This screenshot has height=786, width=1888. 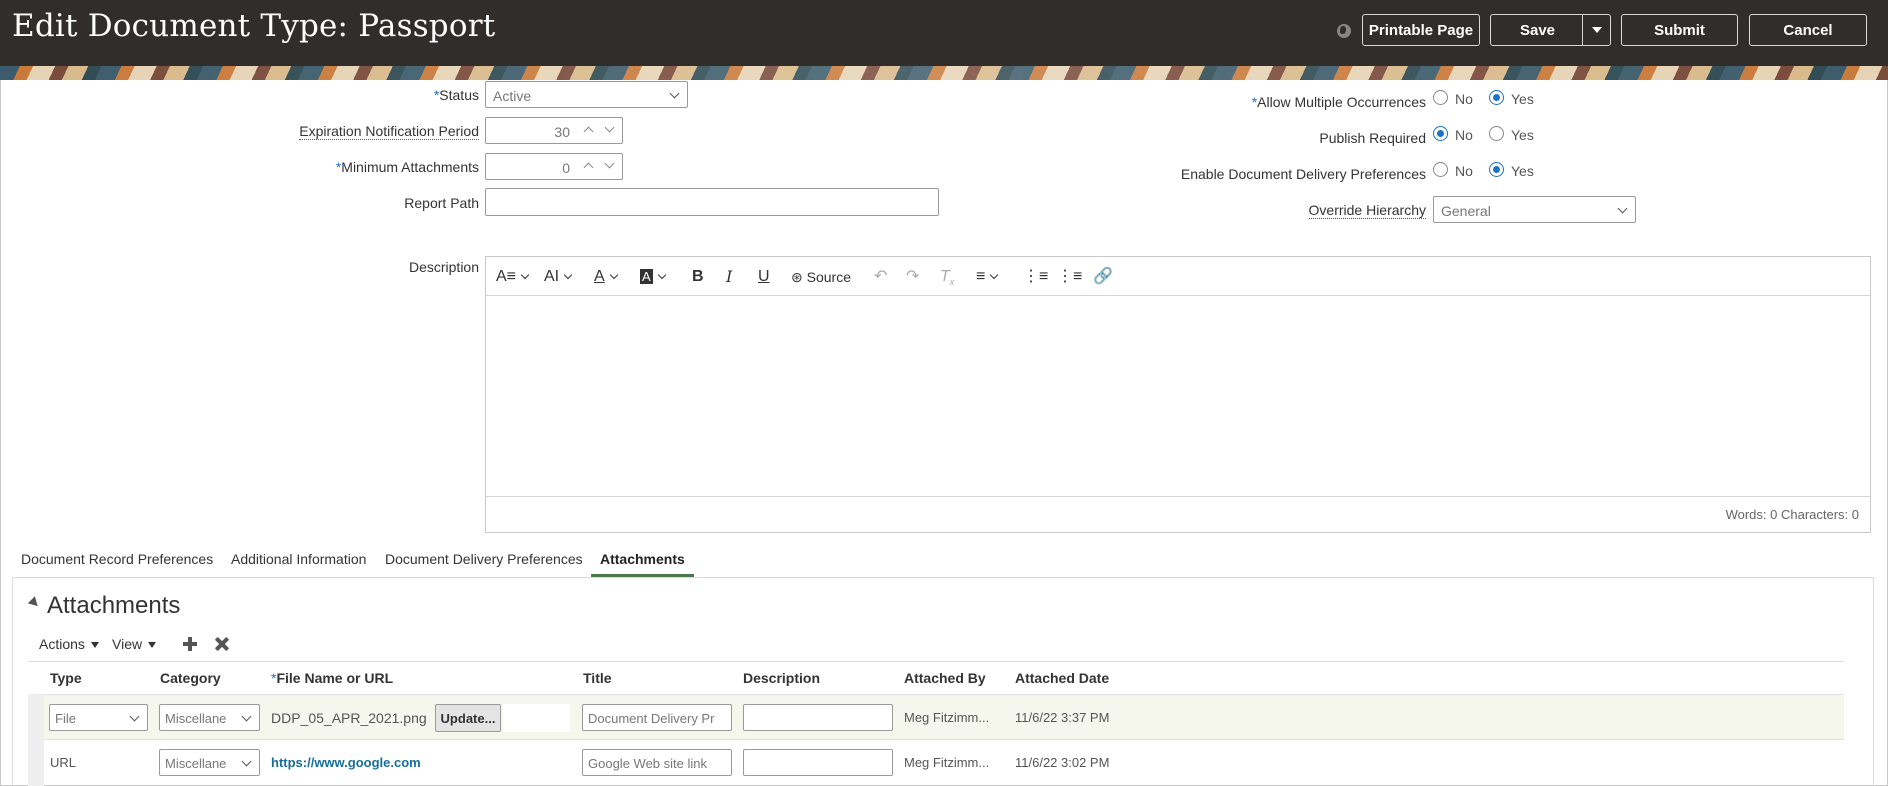 I want to click on delete-icon, so click(x=222, y=644).